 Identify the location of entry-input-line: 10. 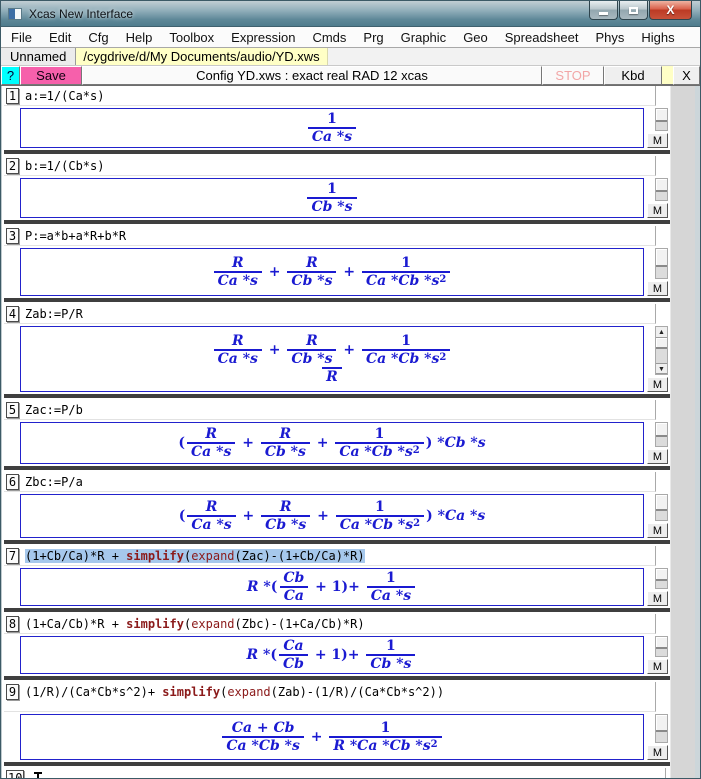
(335, 773).